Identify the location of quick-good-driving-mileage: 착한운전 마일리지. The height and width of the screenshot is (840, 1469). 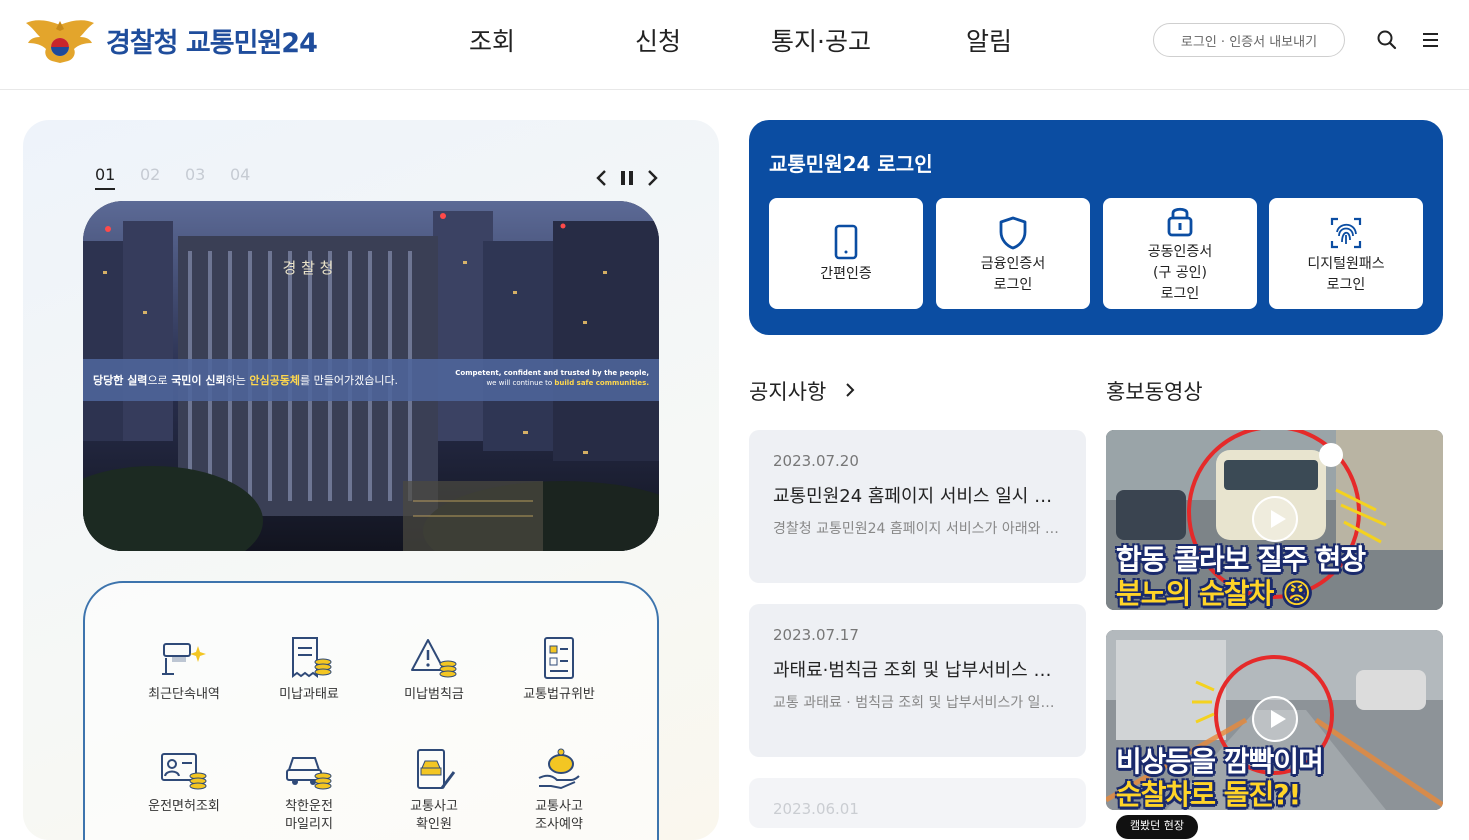
(309, 791).